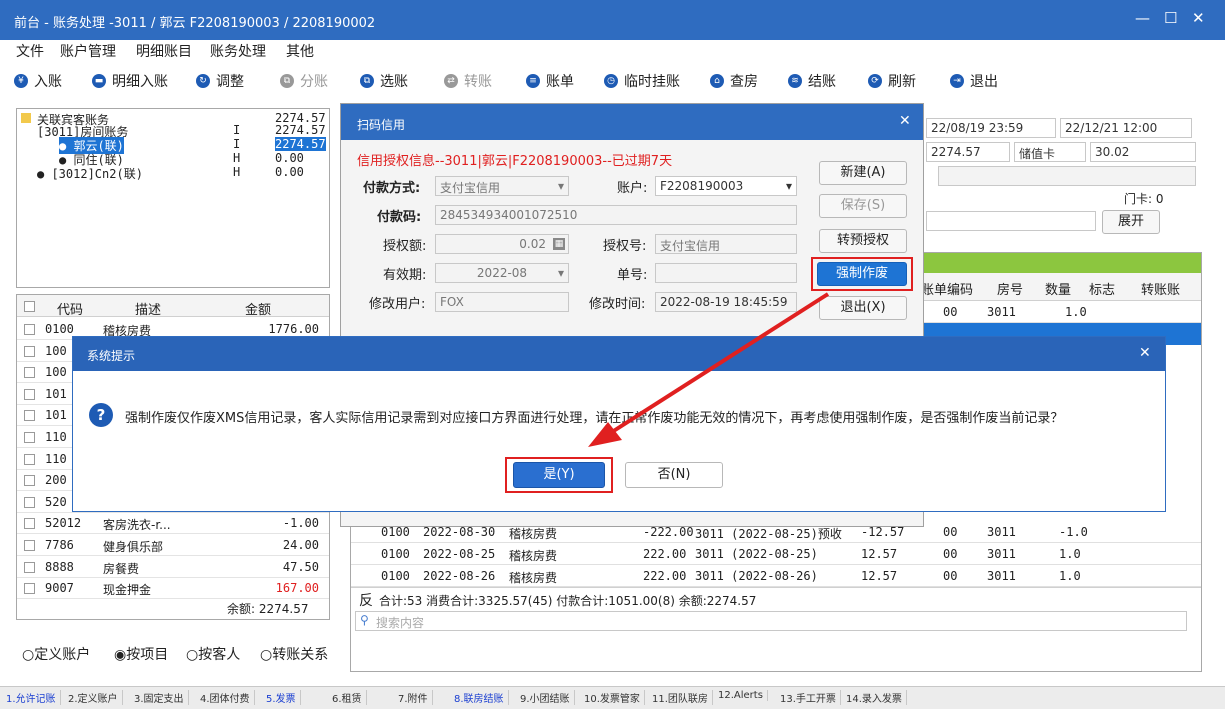 This screenshot has width=1225, height=709. Describe the element at coordinates (1142, 18) in the screenshot. I see `minimize-button: —` at that location.